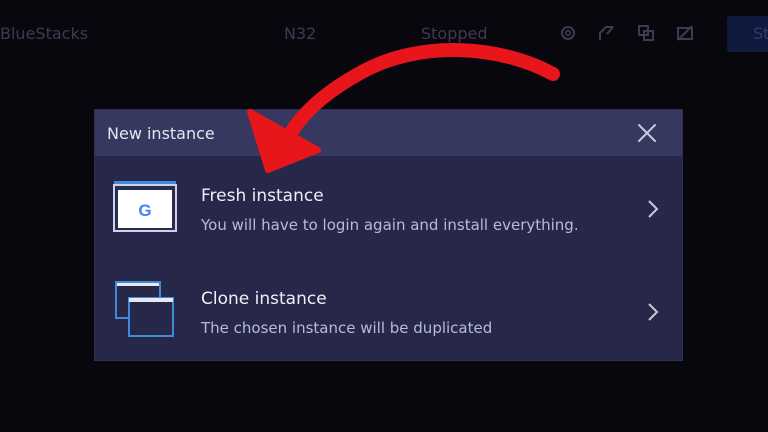 The image size is (768, 432). I want to click on fresh-instance-title: Fresh instance, so click(262, 196).